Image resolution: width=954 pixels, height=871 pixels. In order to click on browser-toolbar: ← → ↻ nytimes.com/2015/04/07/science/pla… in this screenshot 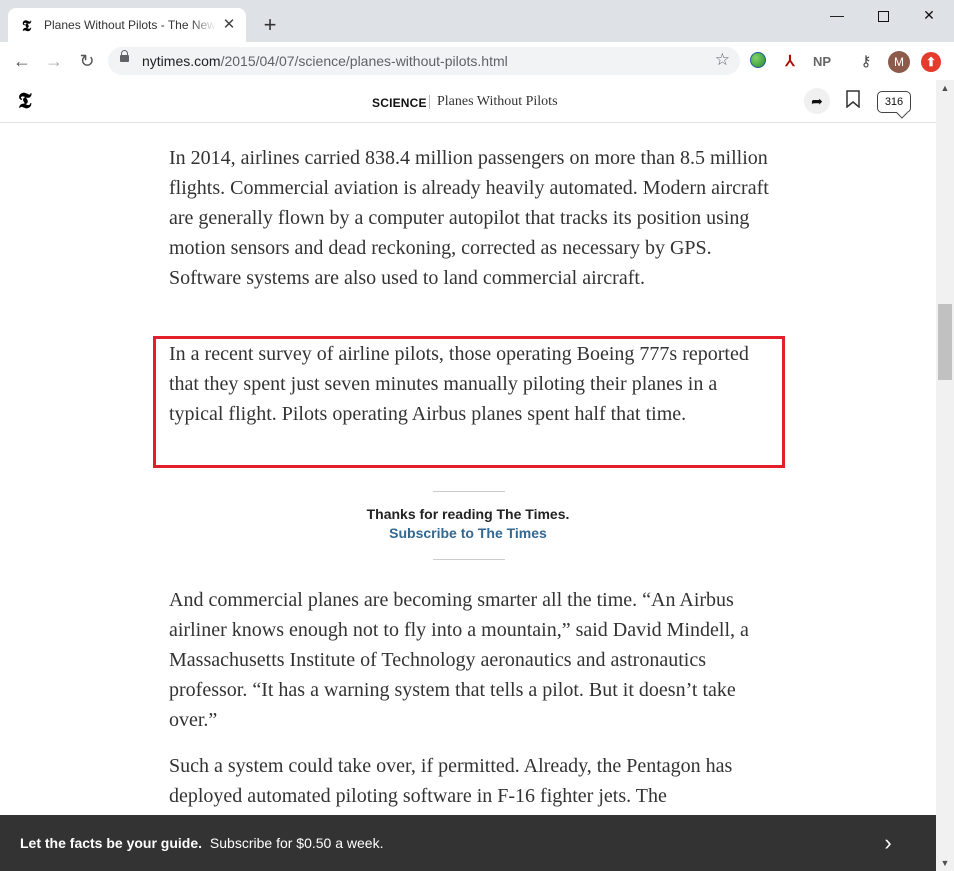, I will do `click(477, 61)`.